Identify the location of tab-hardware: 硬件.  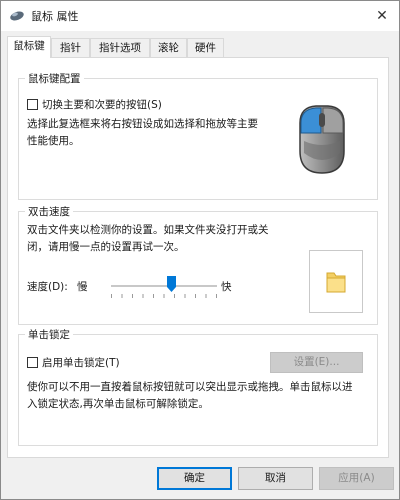
(205, 47).